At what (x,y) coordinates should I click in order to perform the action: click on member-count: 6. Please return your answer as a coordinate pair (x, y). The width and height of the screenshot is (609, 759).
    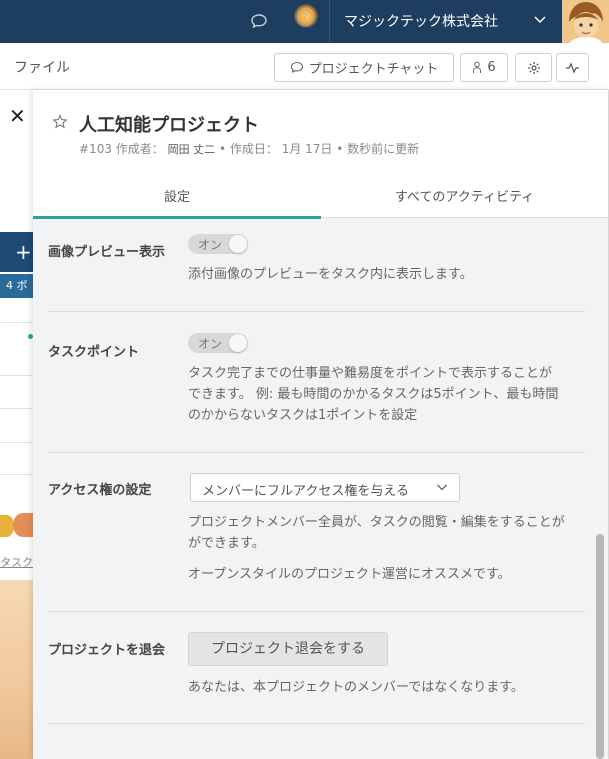
    Looking at the image, I should click on (491, 67).